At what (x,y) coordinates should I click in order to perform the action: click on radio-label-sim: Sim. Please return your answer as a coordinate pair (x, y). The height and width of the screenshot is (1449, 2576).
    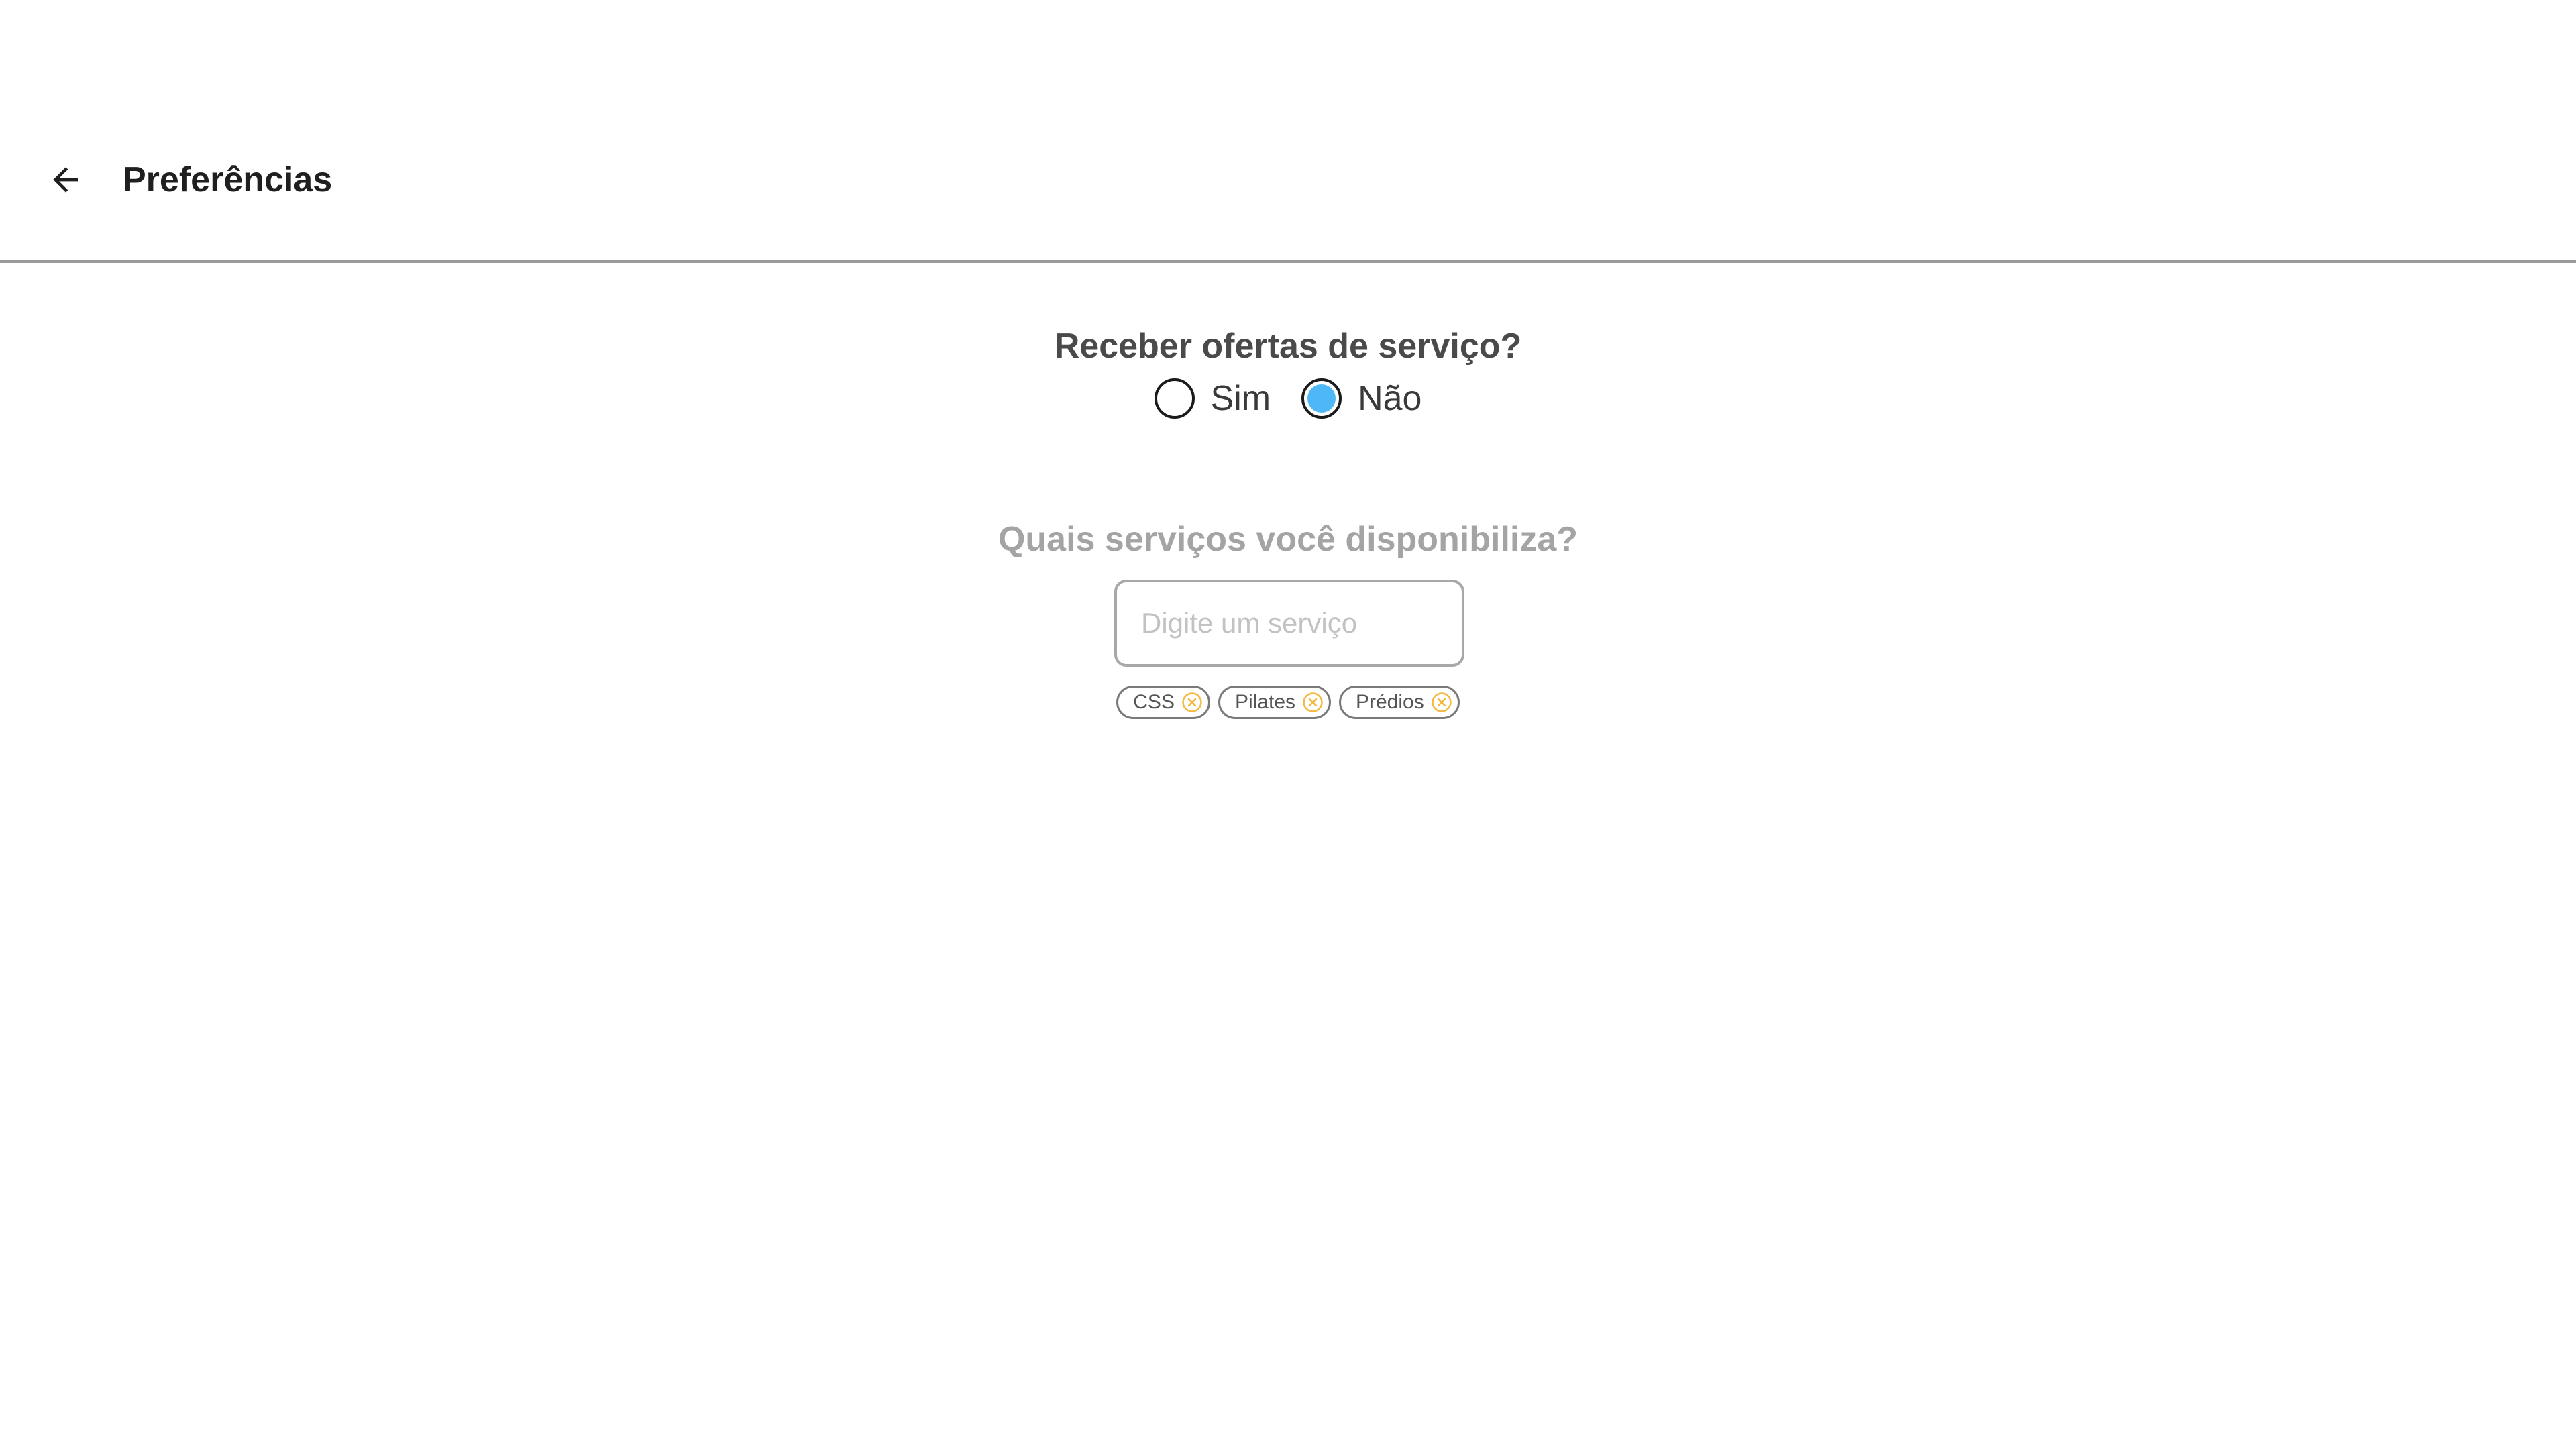
    Looking at the image, I should click on (1240, 398).